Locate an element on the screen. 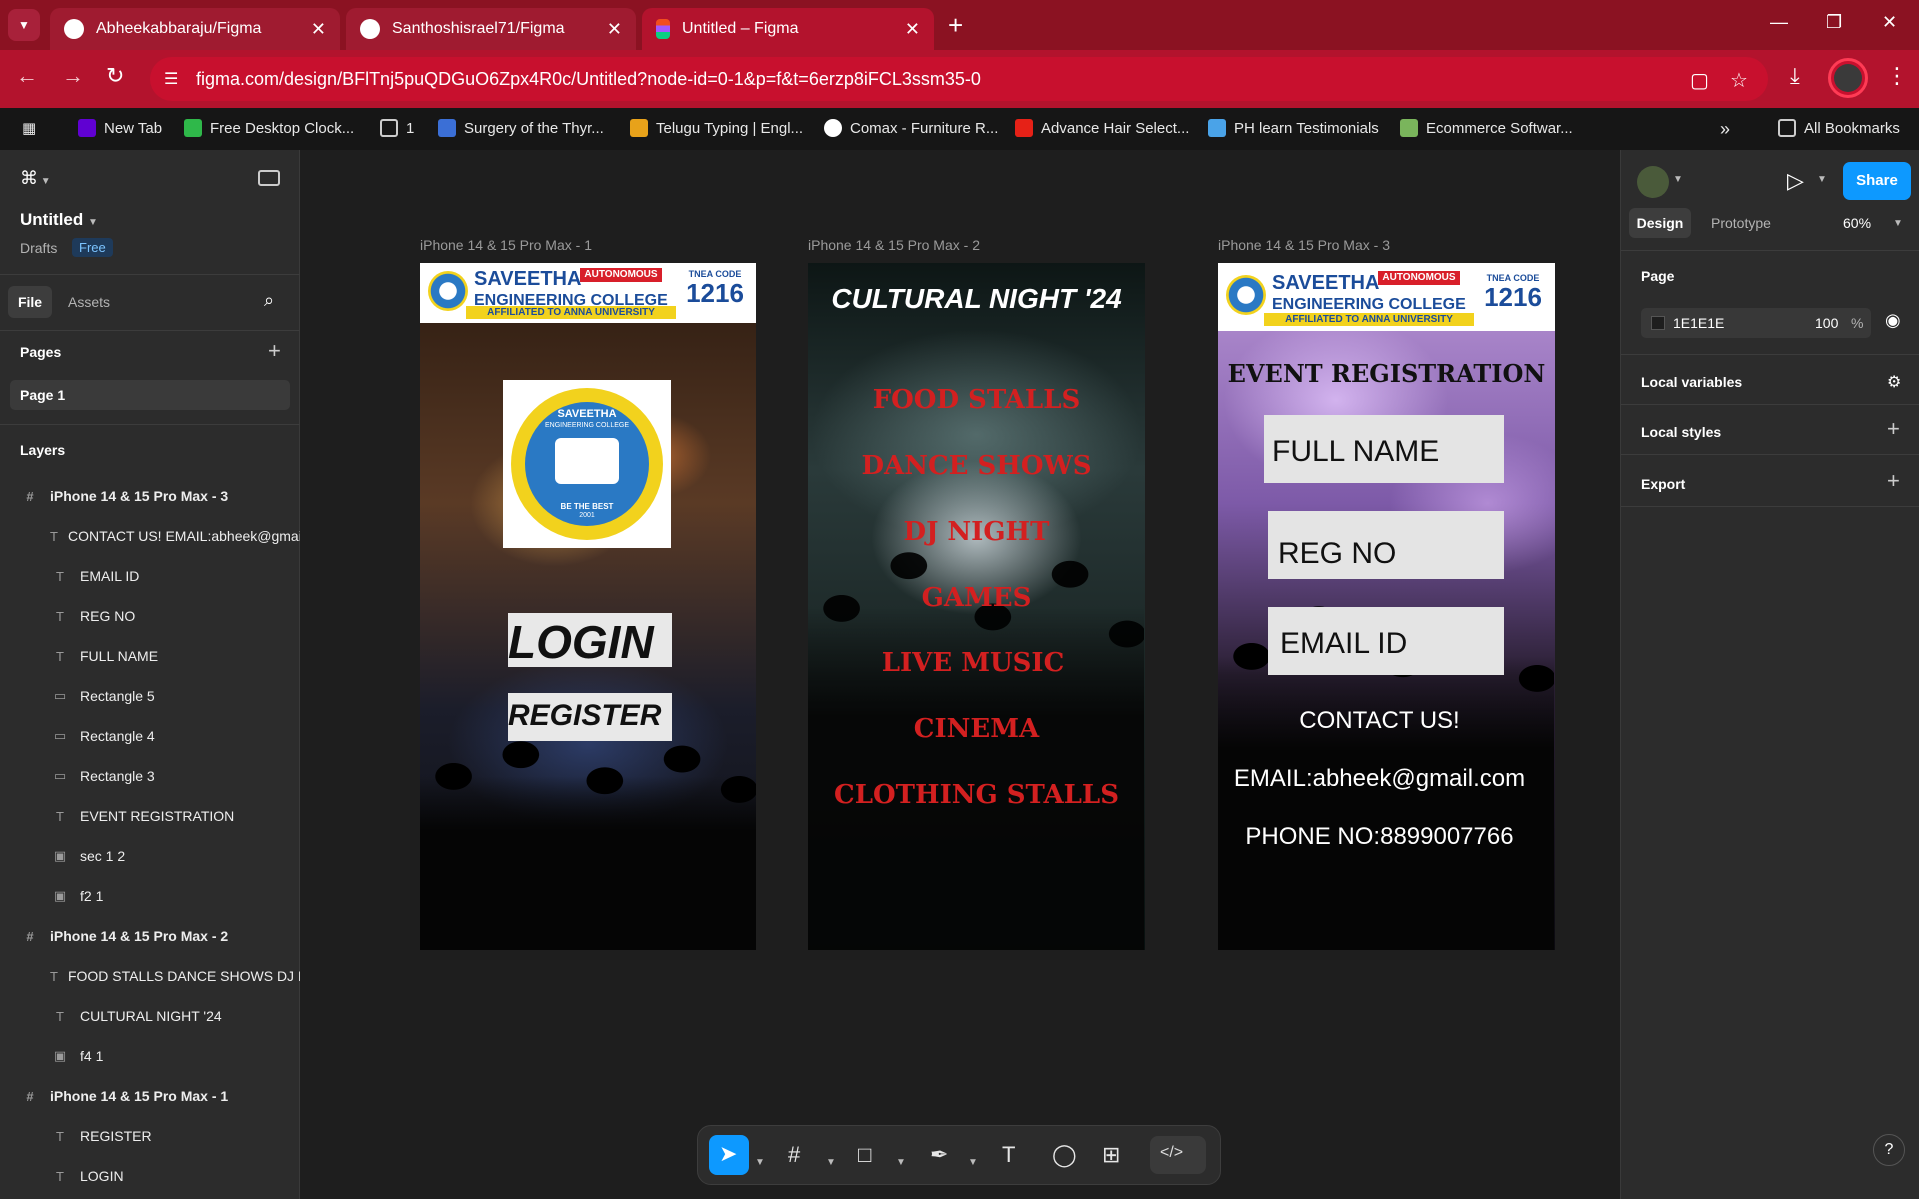 The width and height of the screenshot is (1919, 1199). layer-frame-3: # iPhone 14 & 15 Pro Max - 3 is located at coordinates (150, 496).